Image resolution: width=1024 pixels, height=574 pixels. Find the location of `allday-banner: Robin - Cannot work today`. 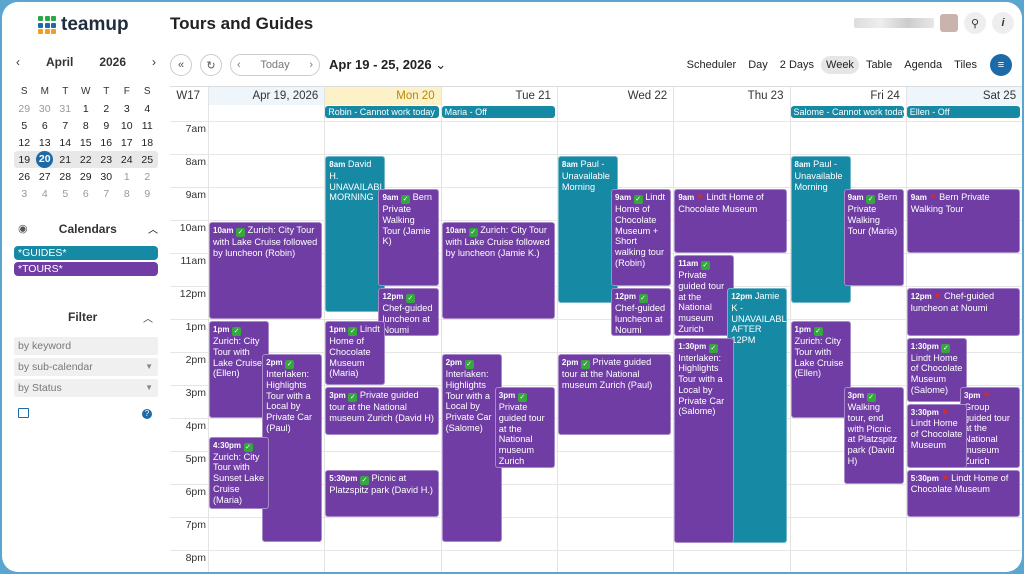

allday-banner: Robin - Cannot work today is located at coordinates (382, 112).